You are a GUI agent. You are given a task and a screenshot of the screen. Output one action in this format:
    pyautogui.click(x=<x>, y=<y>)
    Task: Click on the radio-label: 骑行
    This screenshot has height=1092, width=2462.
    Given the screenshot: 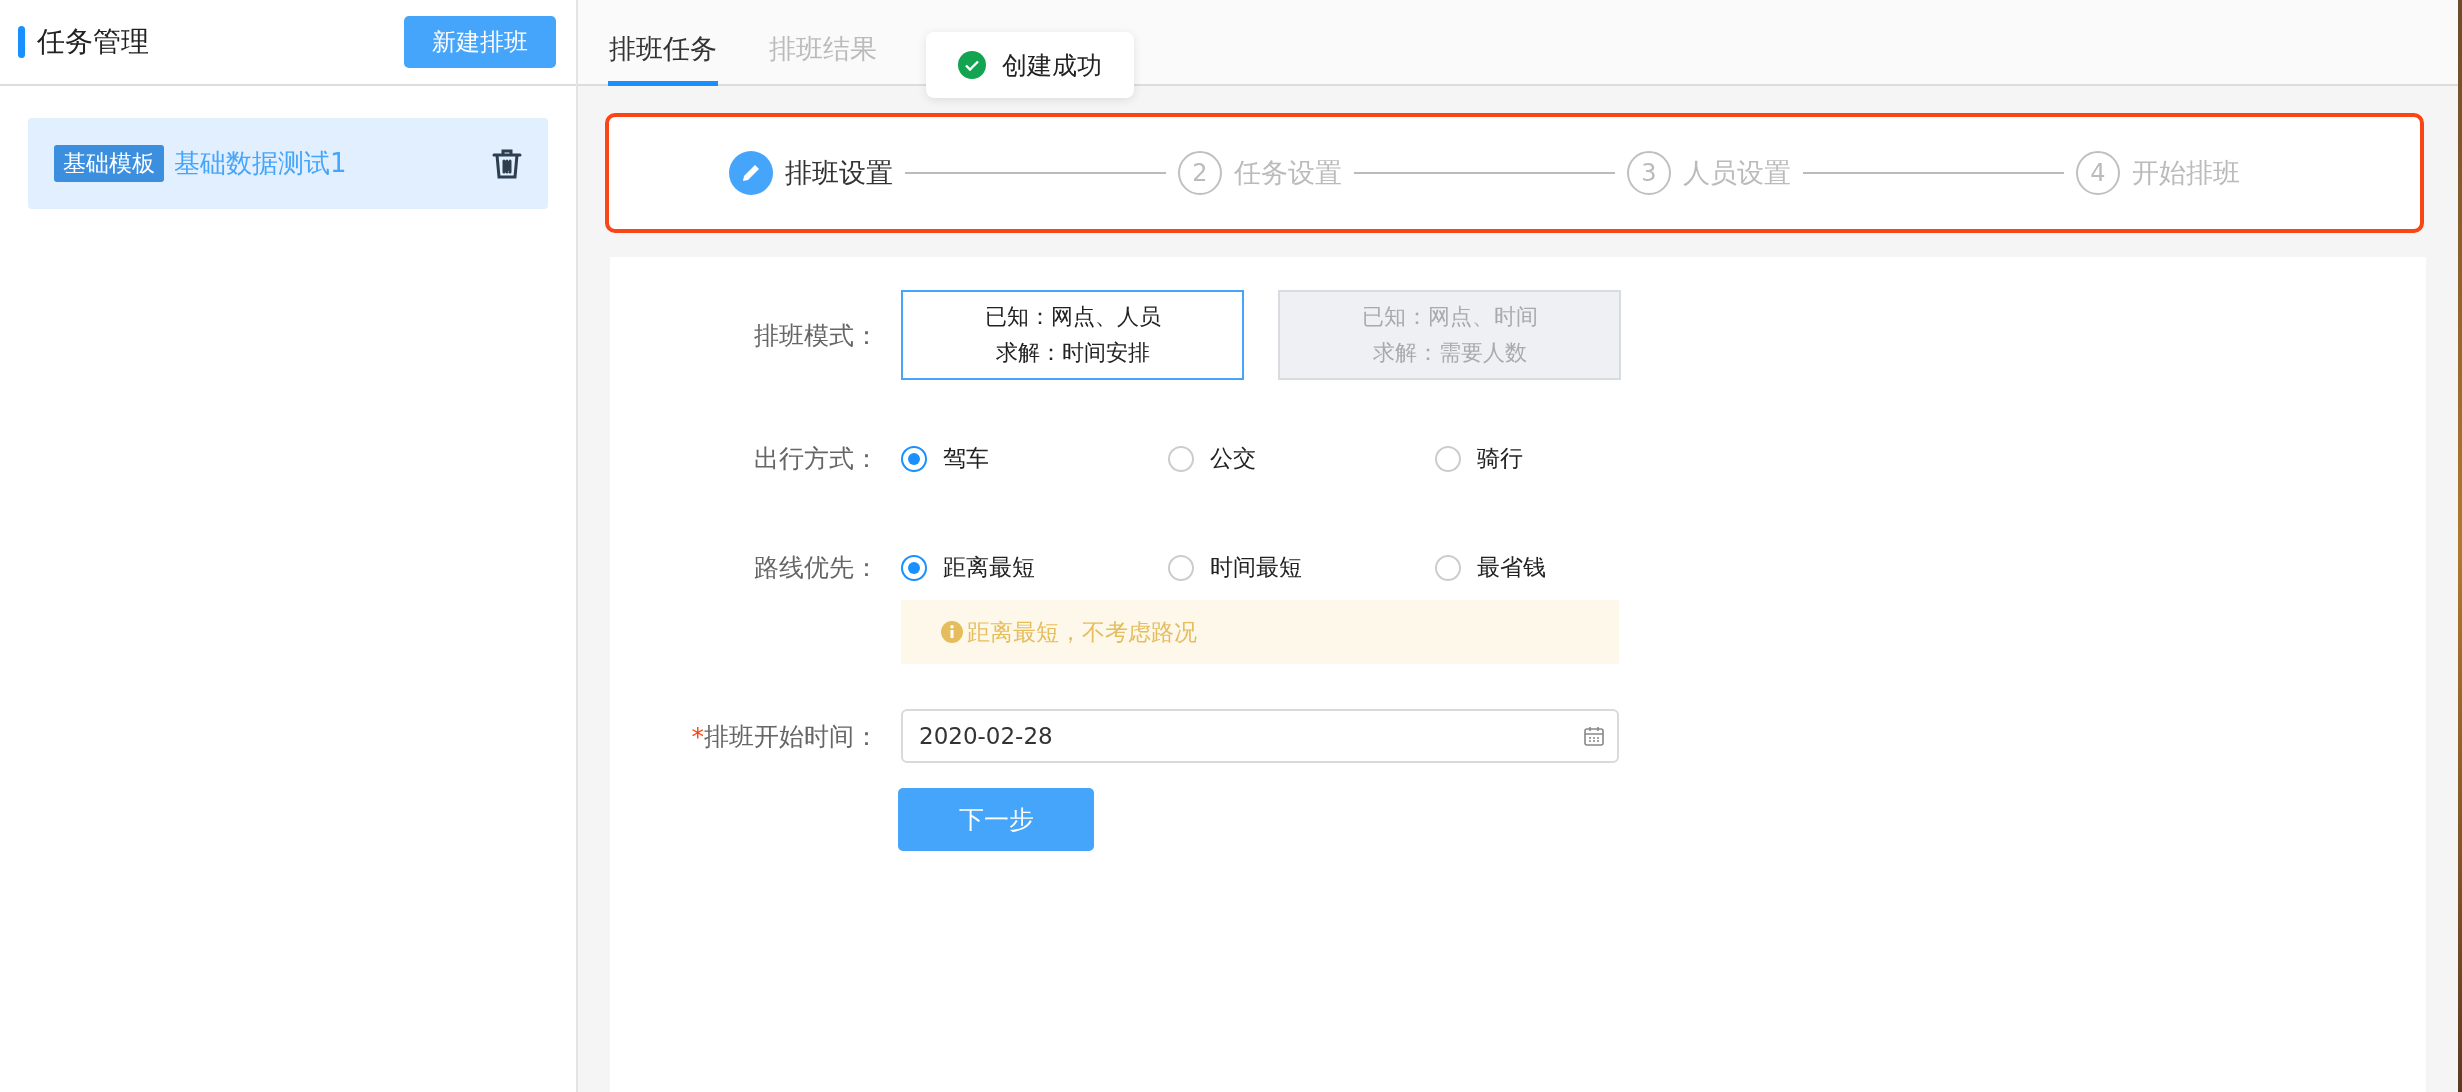 What is the action you would take?
    pyautogui.click(x=1500, y=458)
    